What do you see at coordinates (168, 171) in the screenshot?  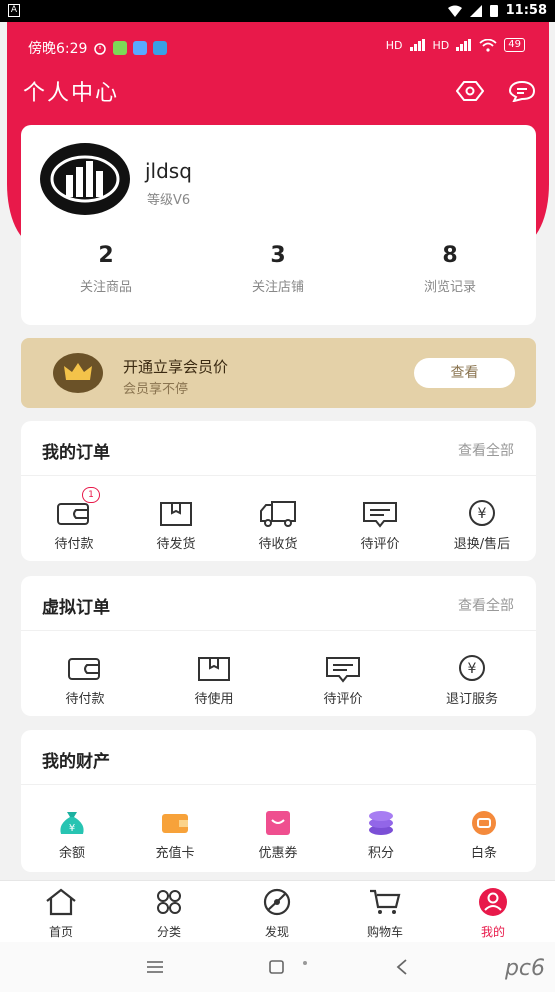 I see `username: jldsq` at bounding box center [168, 171].